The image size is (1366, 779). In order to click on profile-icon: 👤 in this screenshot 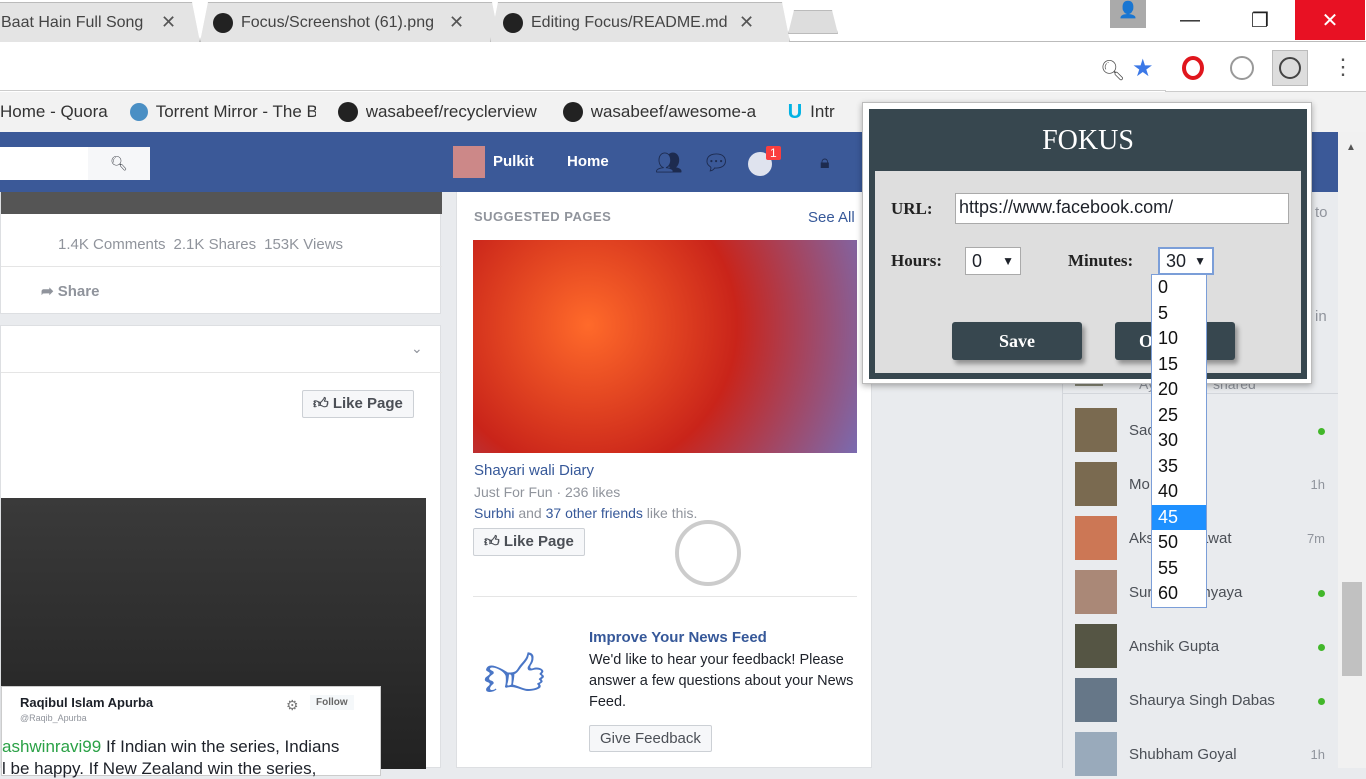, I will do `click(1128, 14)`.